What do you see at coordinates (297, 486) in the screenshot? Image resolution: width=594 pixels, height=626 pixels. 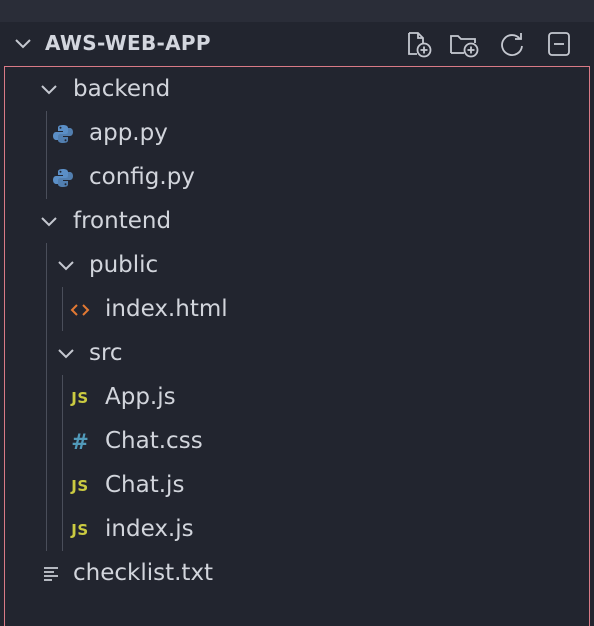 I see `file-chat-js: JS Chat.js` at bounding box center [297, 486].